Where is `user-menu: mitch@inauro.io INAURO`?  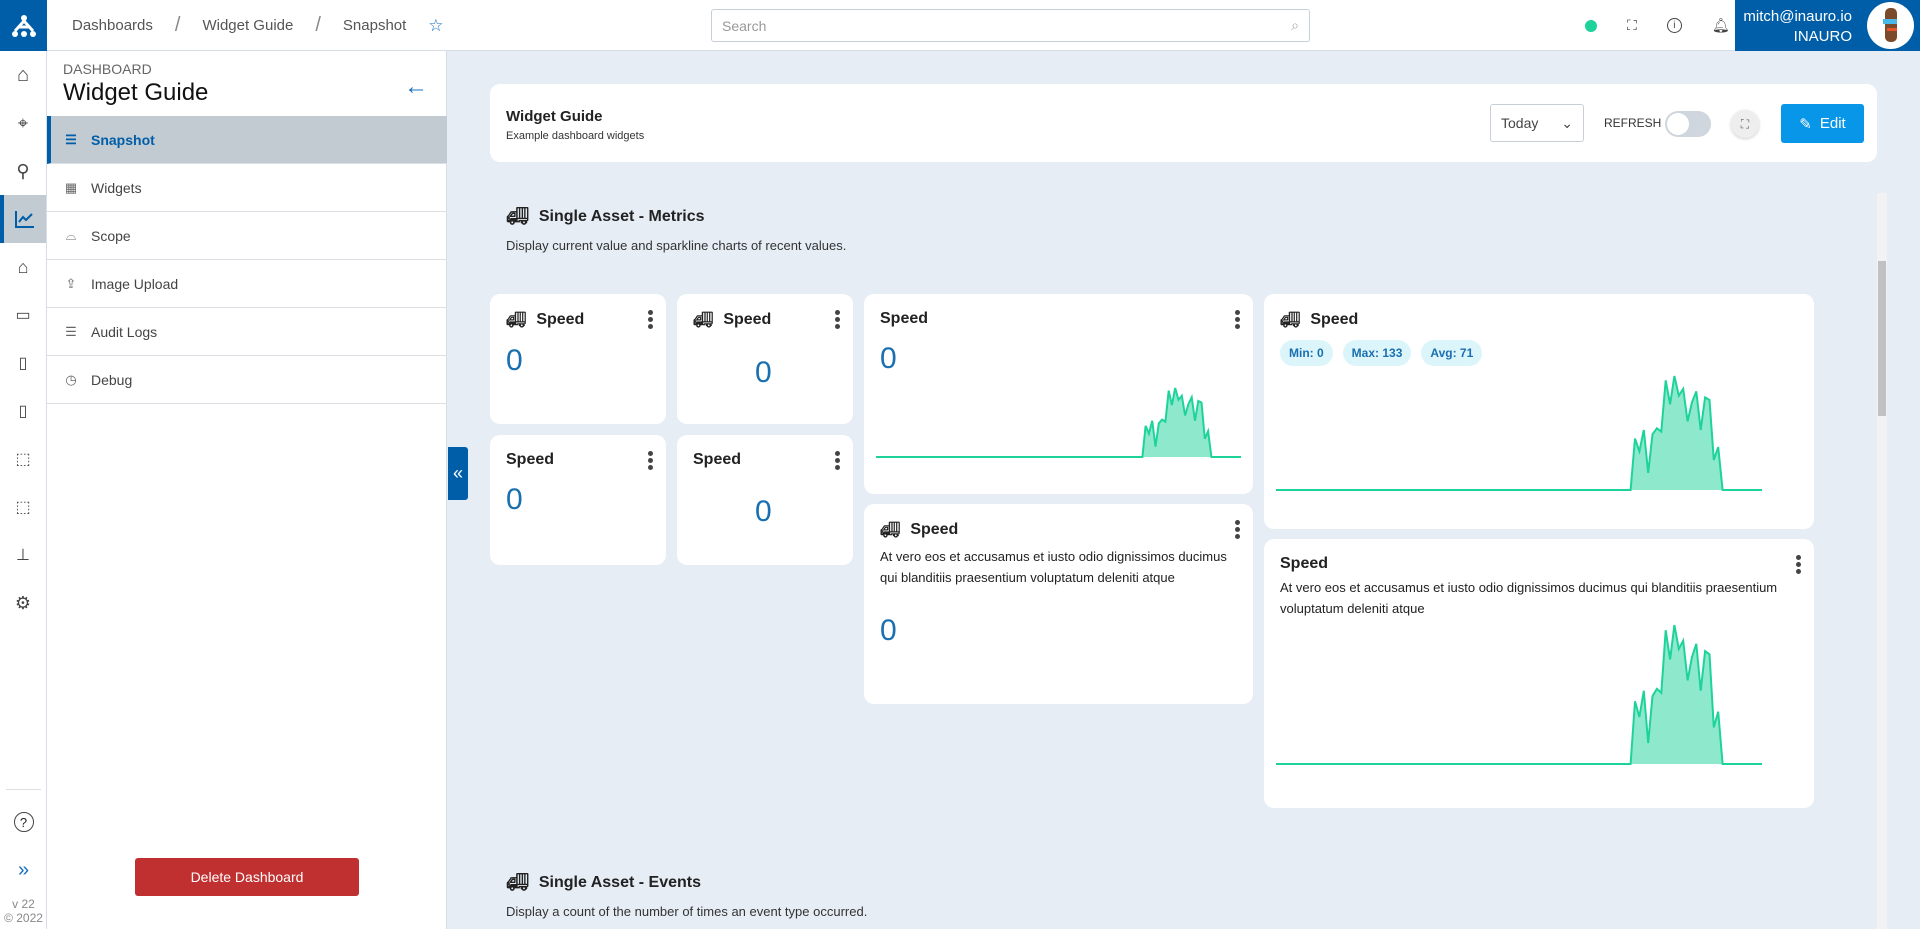
user-menu: mitch@inauro.io INAURO is located at coordinates (1827, 25).